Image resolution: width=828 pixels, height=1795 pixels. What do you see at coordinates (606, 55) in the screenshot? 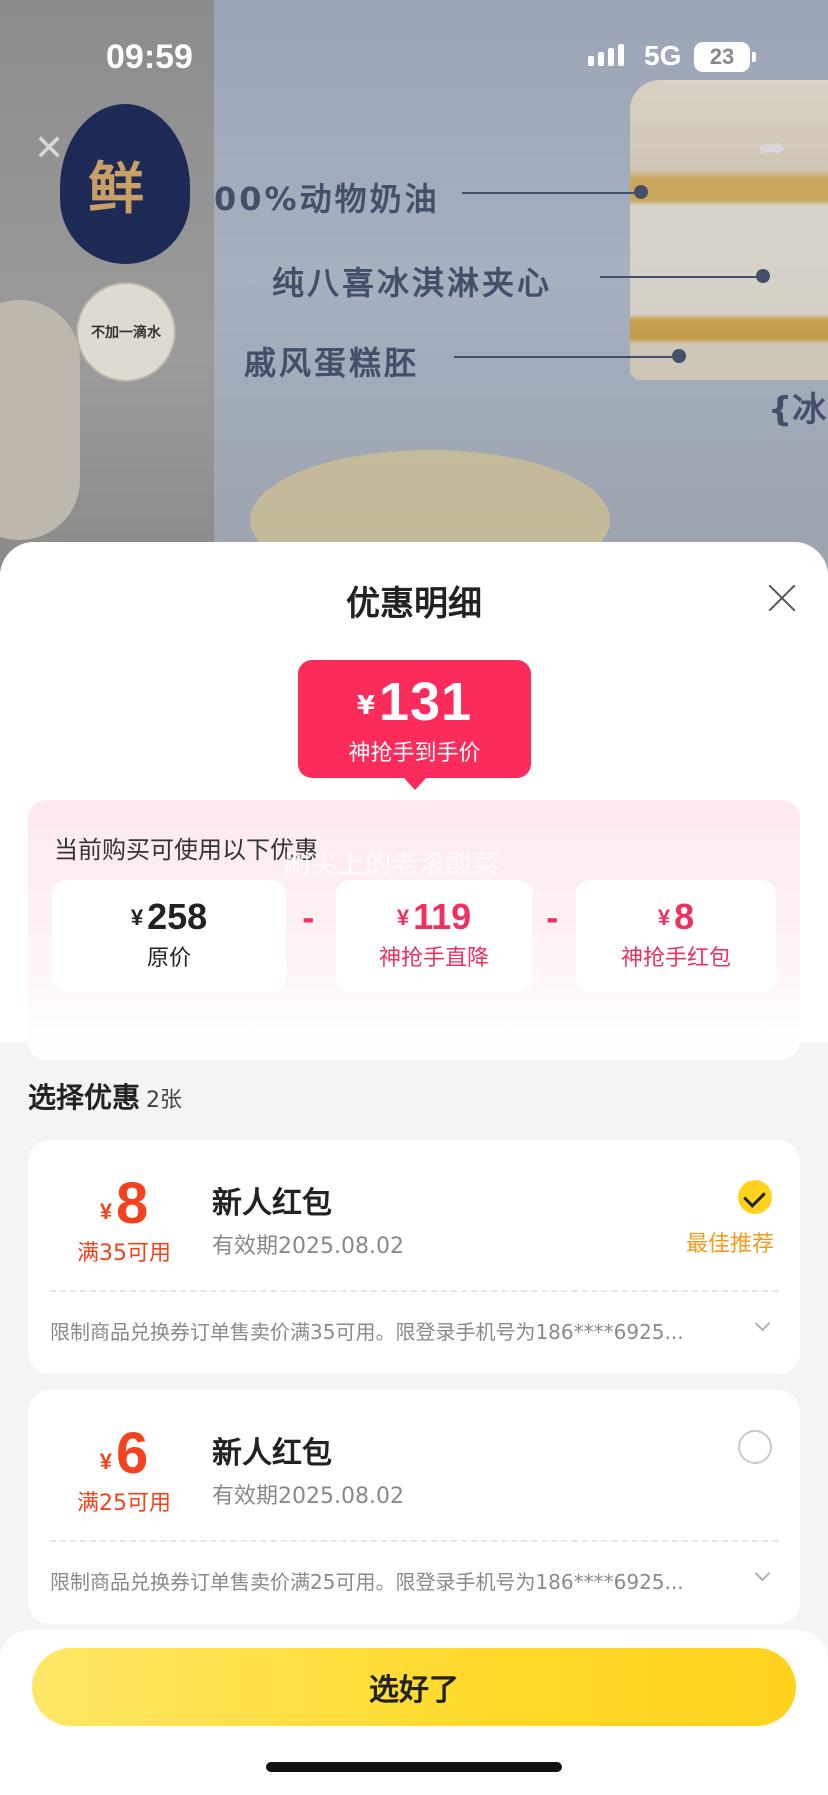
I see `signal-icon` at bounding box center [606, 55].